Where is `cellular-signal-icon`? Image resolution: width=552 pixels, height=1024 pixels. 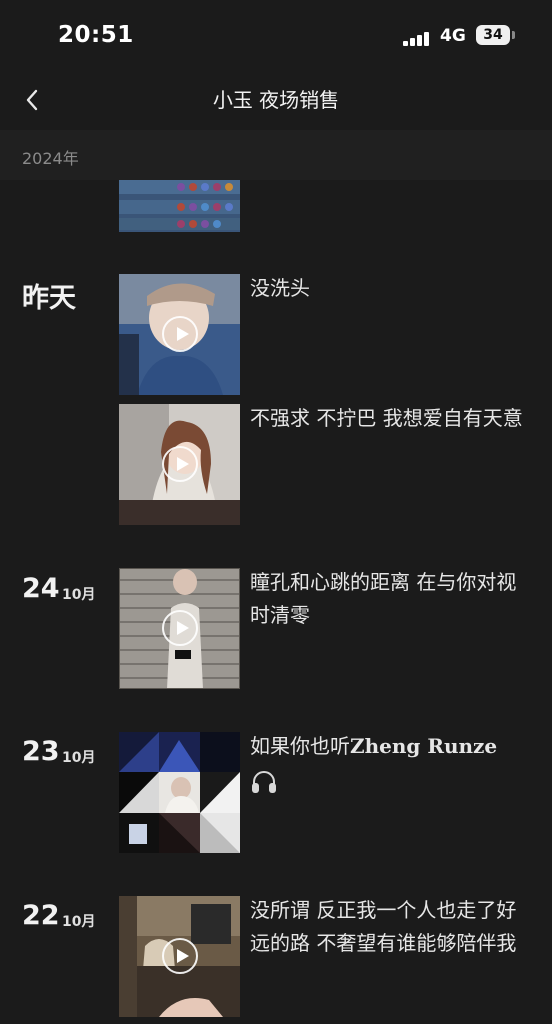 cellular-signal-icon is located at coordinates (418, 38).